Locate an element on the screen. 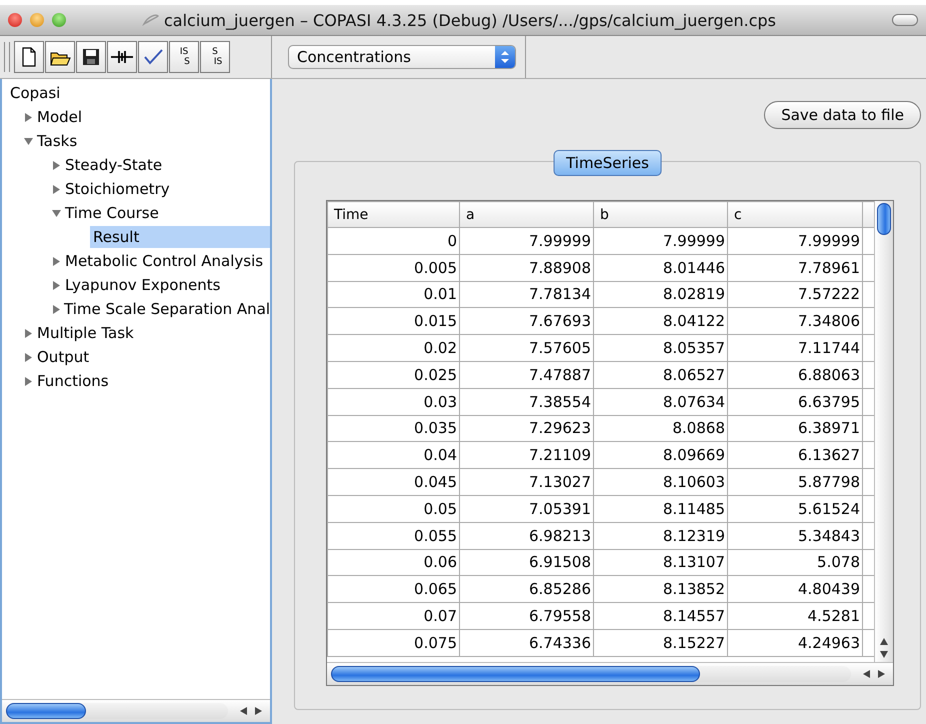 This screenshot has height=724, width=926. table-cell: 7.78961 is located at coordinates (795, 268).